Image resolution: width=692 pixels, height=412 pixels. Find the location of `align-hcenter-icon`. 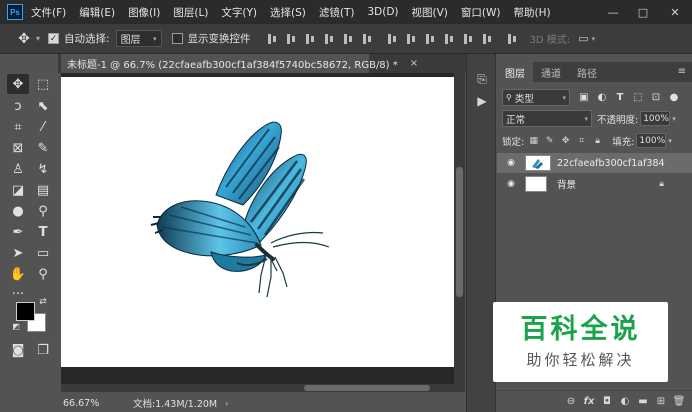

align-hcenter-icon is located at coordinates (349, 39).